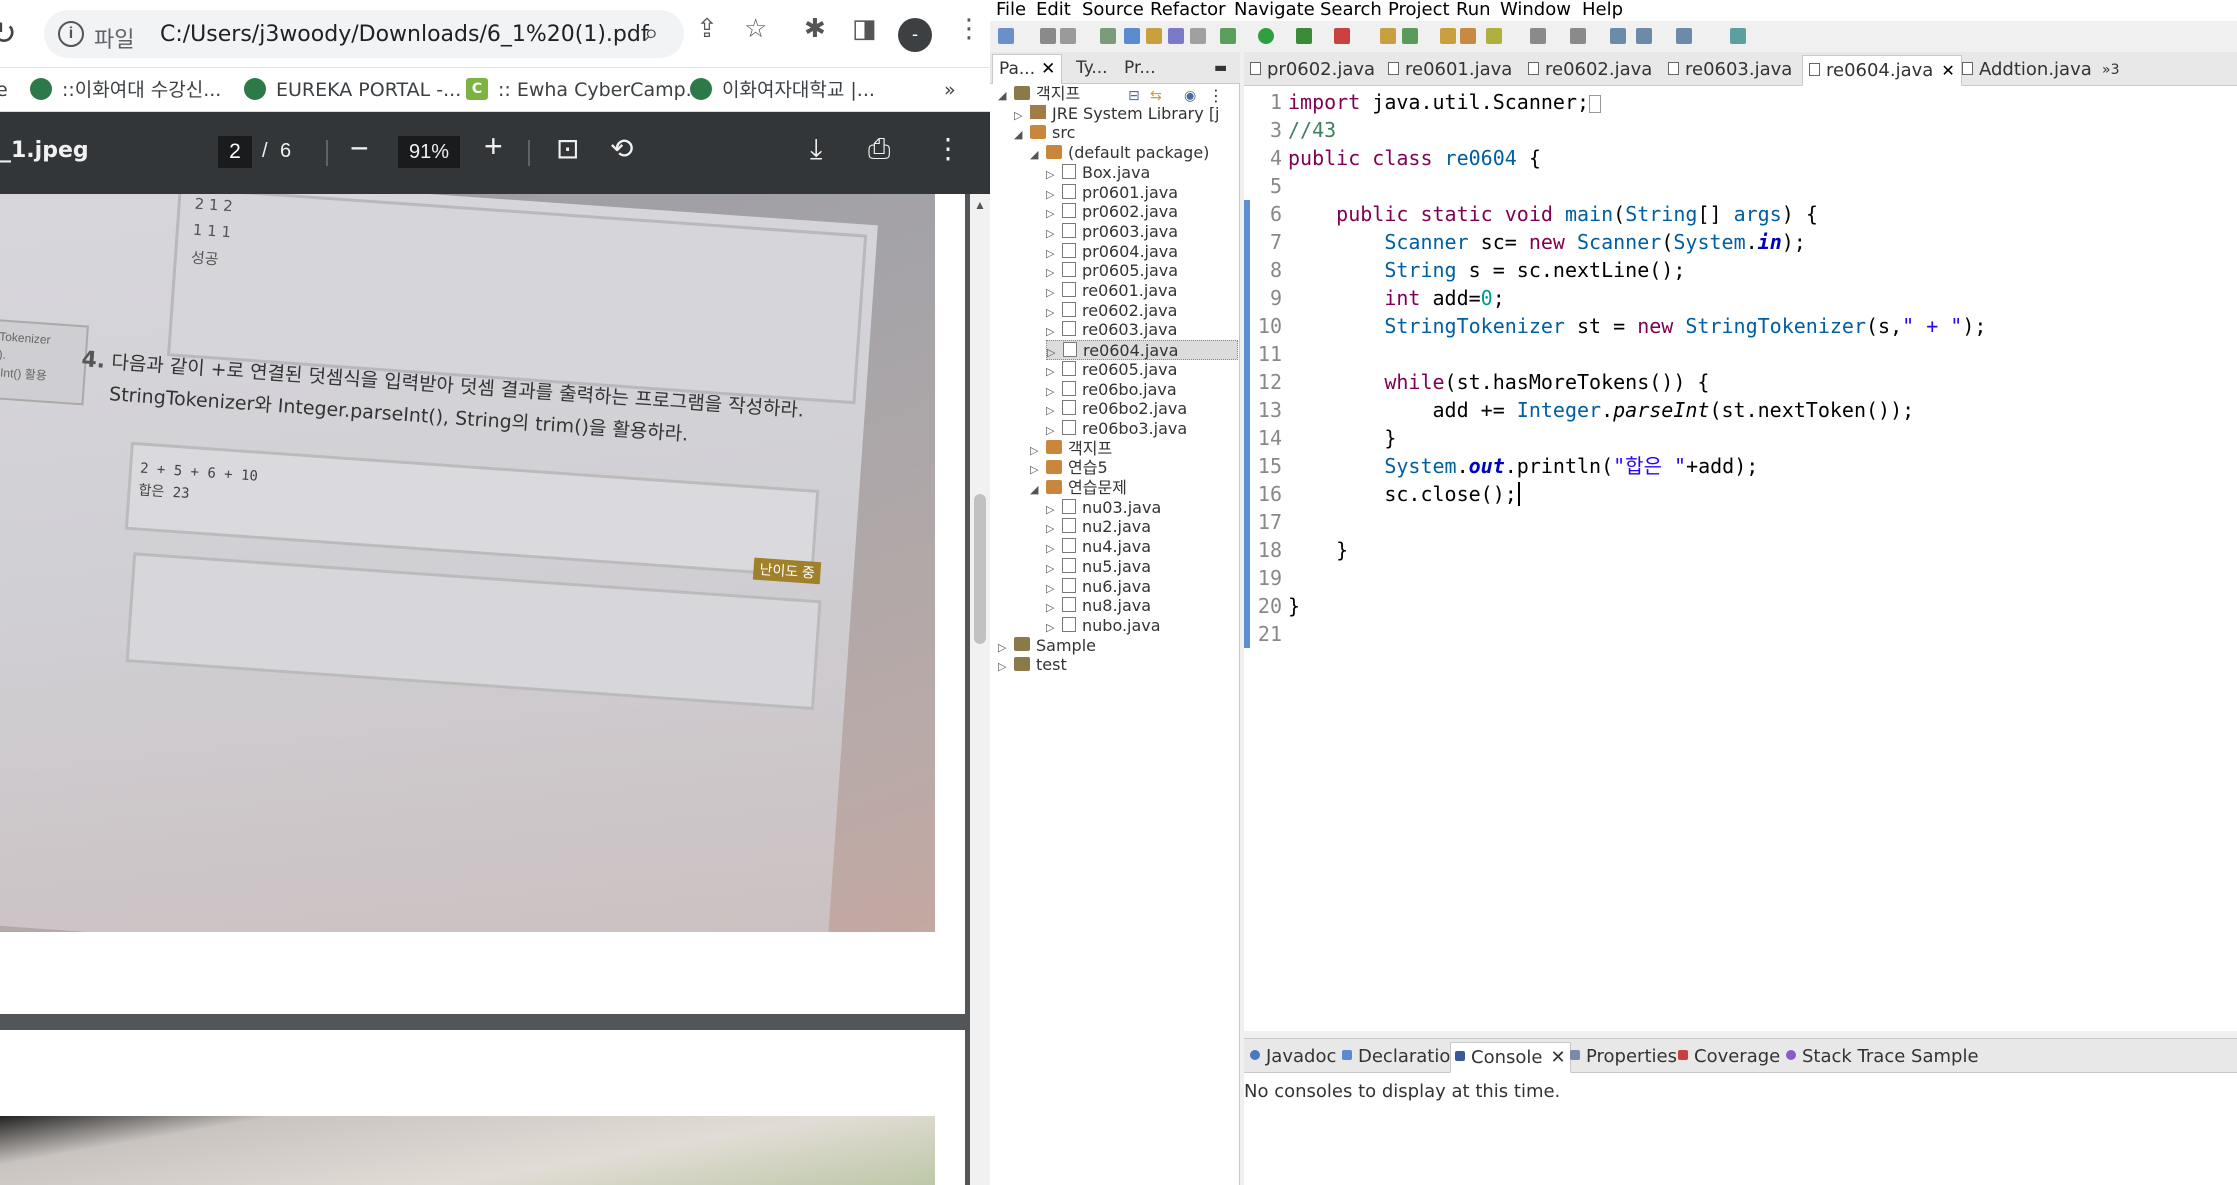 The image size is (2237, 1185). Describe the element at coordinates (1053, 10) in the screenshot. I see `menu-edit: Edit` at that location.